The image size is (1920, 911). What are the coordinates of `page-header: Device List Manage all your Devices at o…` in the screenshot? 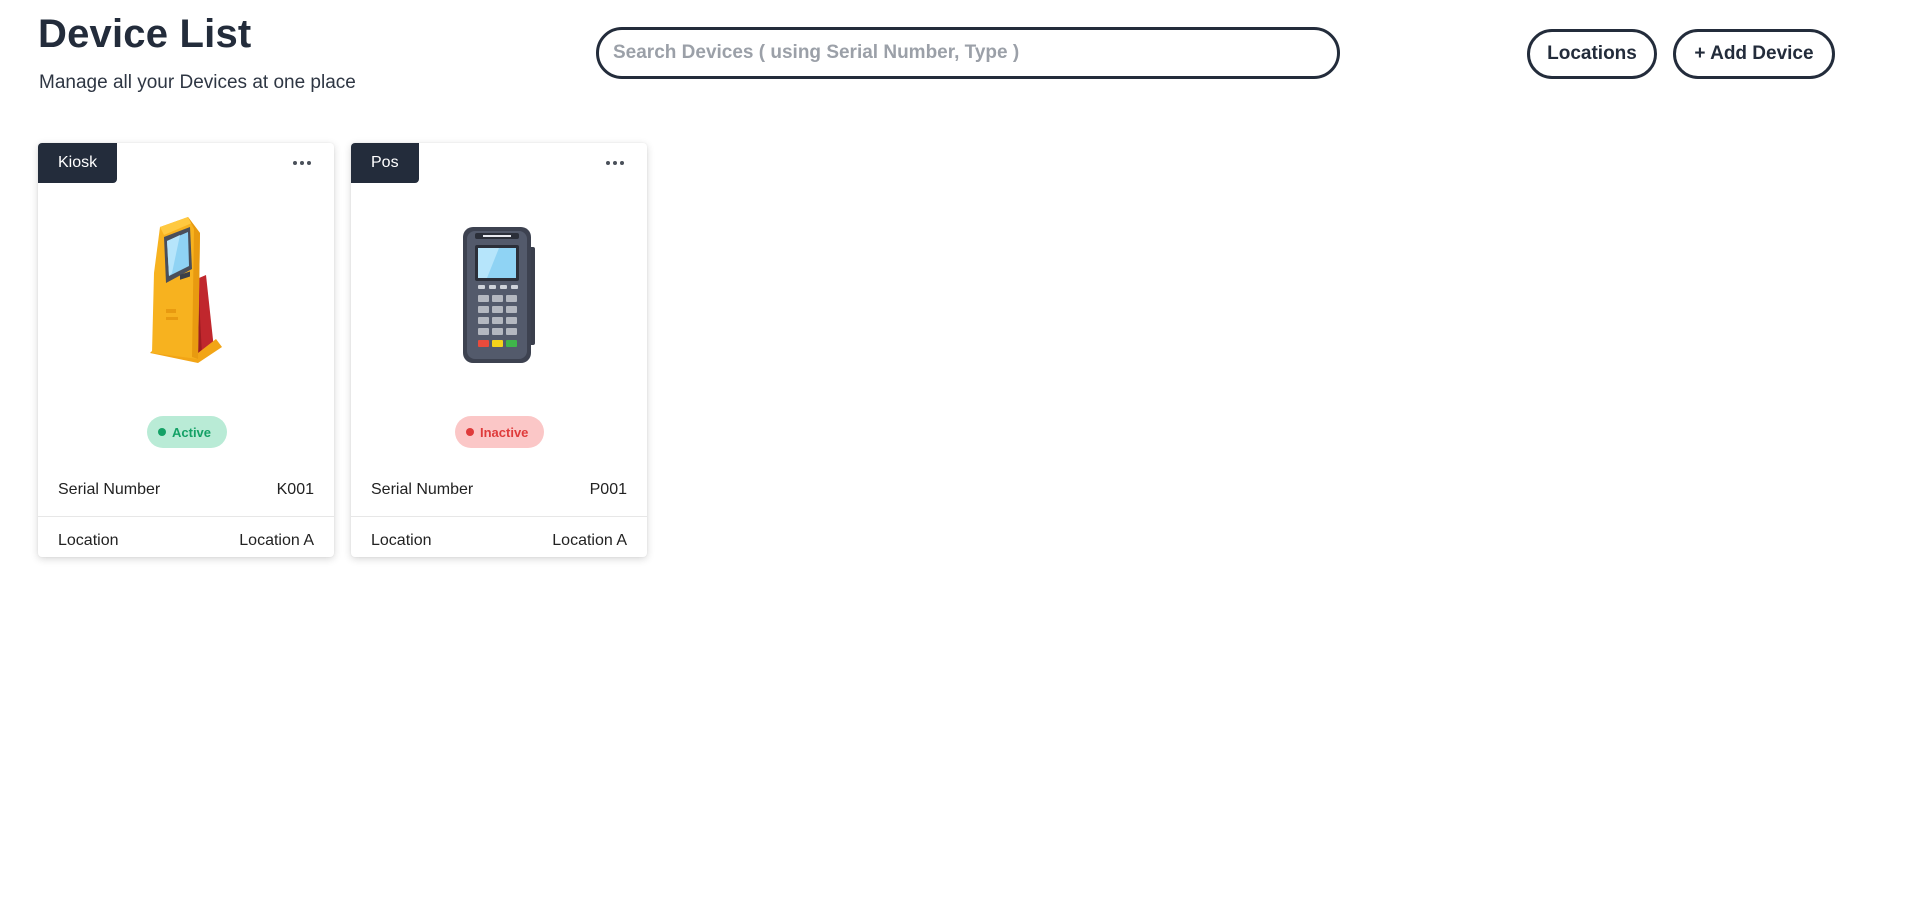 It's located at (960, 60).